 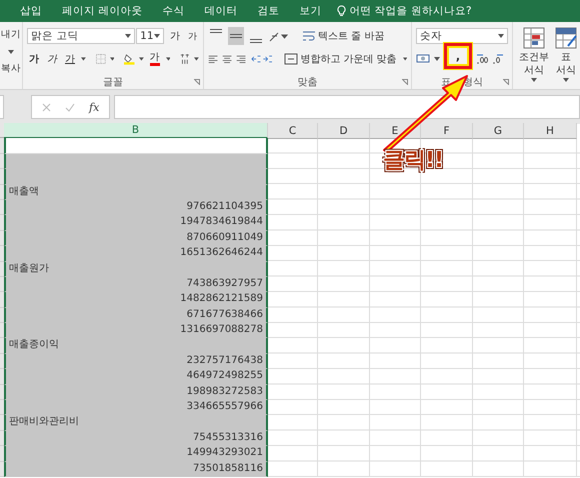 I want to click on column-header: D, so click(x=344, y=131).